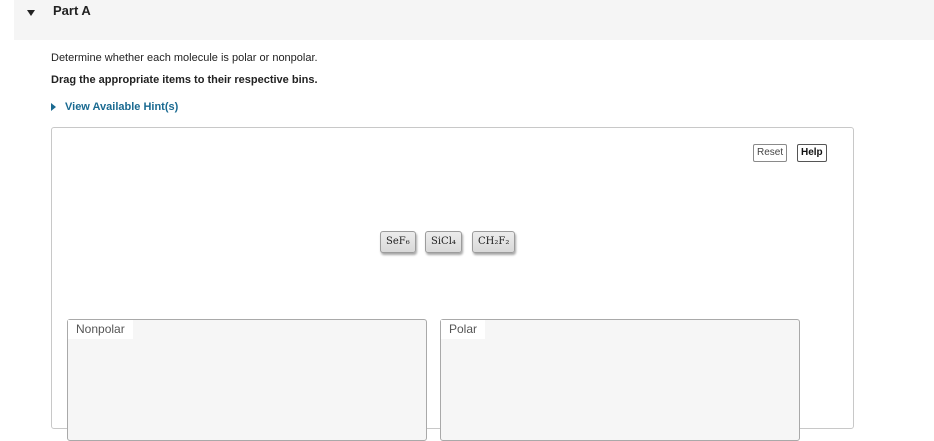 This screenshot has width=934, height=441. I want to click on part-title: Part A, so click(72, 10).